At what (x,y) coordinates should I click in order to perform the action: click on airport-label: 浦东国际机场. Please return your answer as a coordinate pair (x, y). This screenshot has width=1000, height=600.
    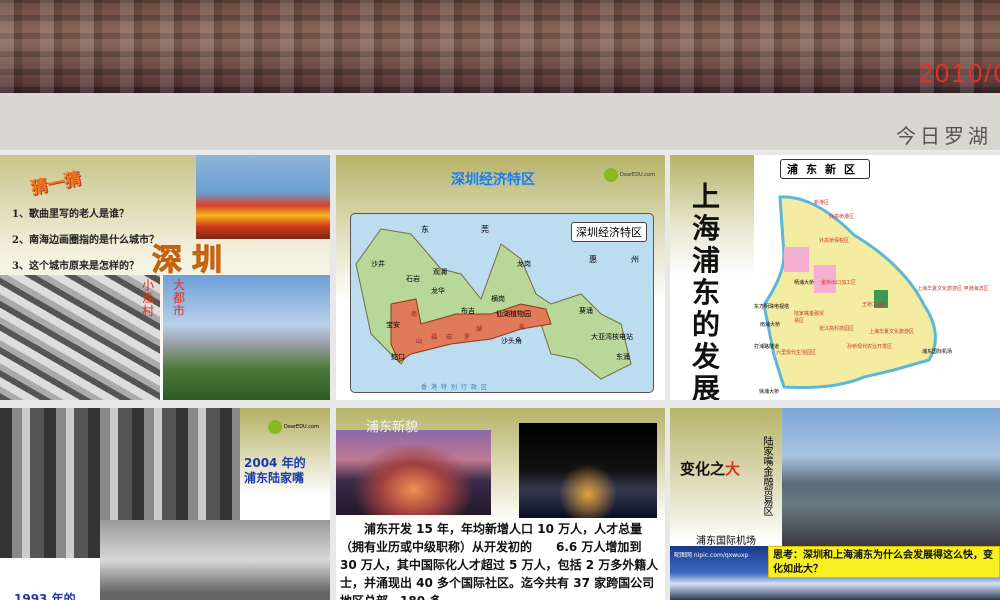
    Looking at the image, I should click on (726, 541).